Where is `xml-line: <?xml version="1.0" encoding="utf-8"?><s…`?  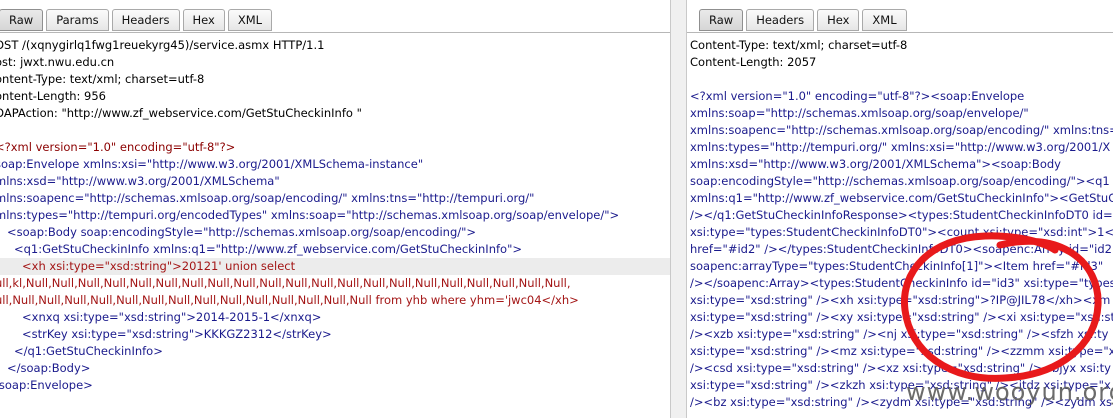 xml-line: <?xml version="1.0" encoding="utf-8"?><s… is located at coordinates (857, 96).